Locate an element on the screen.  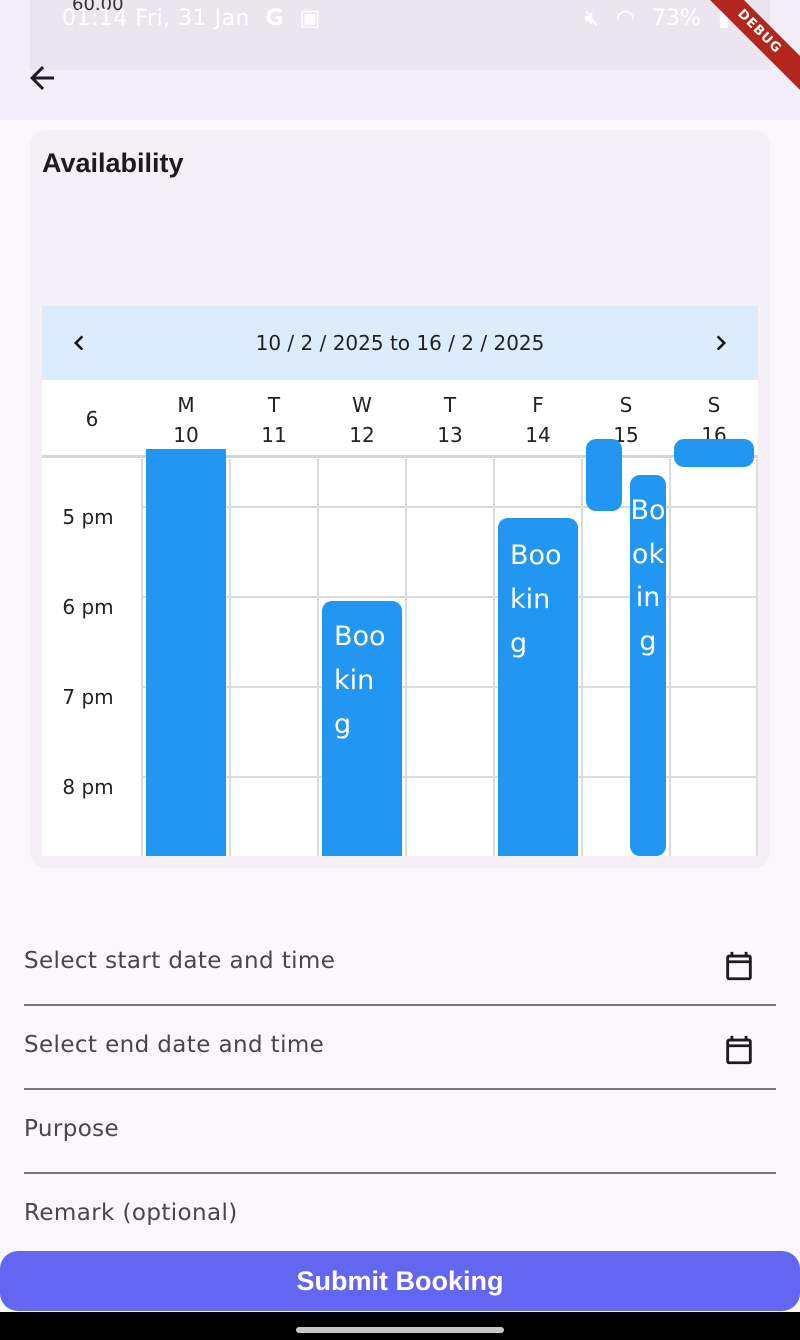
day-letter: W is located at coordinates (362, 405).